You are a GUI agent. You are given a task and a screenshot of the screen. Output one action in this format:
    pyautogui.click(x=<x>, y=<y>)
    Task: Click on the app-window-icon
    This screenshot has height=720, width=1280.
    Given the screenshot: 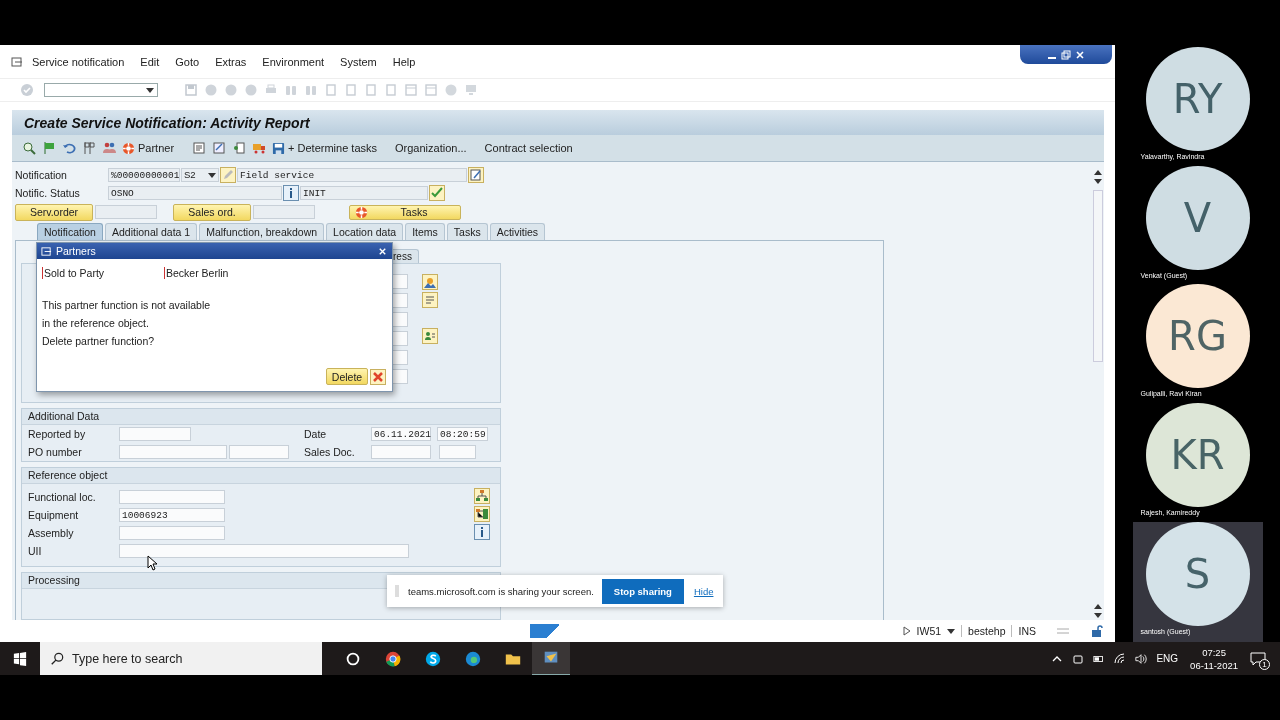 What is the action you would take?
    pyautogui.click(x=551, y=658)
    